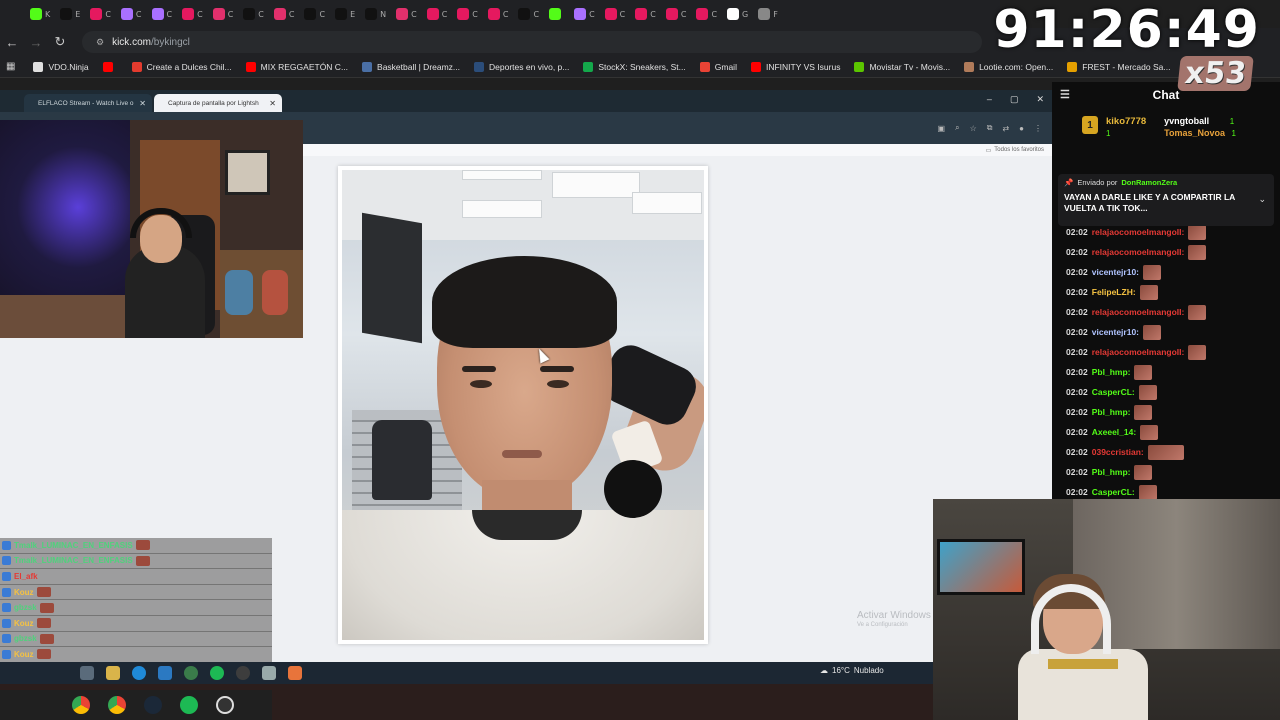 This screenshot has width=1280, height=720. I want to click on edge-icon, so click(139, 673).